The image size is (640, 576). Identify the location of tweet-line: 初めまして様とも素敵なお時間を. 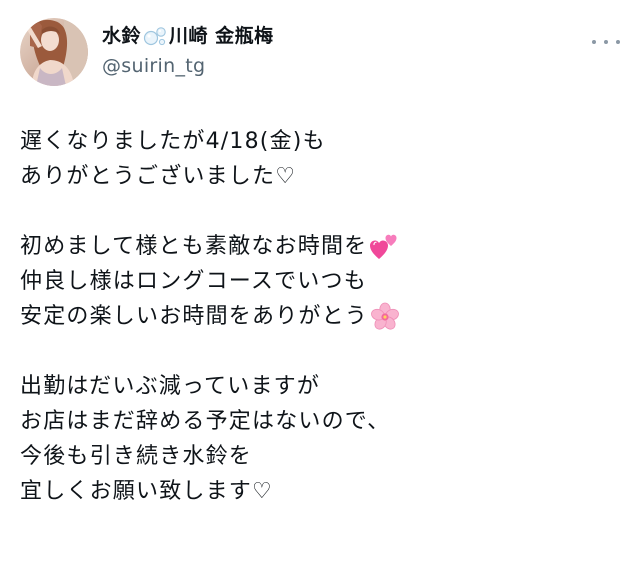
(320, 246).